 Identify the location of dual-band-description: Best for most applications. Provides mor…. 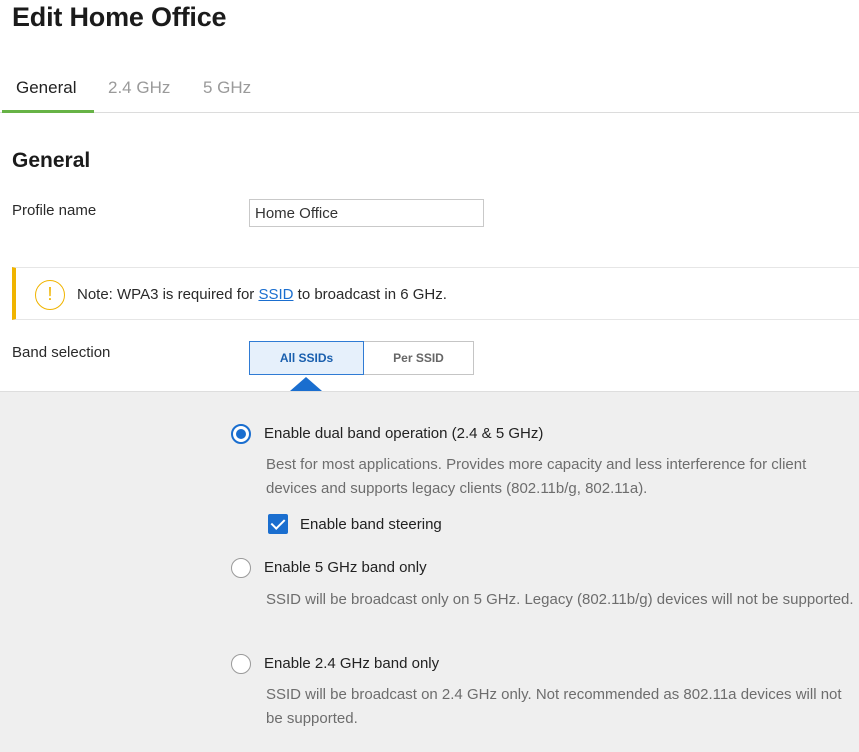
(536, 476).